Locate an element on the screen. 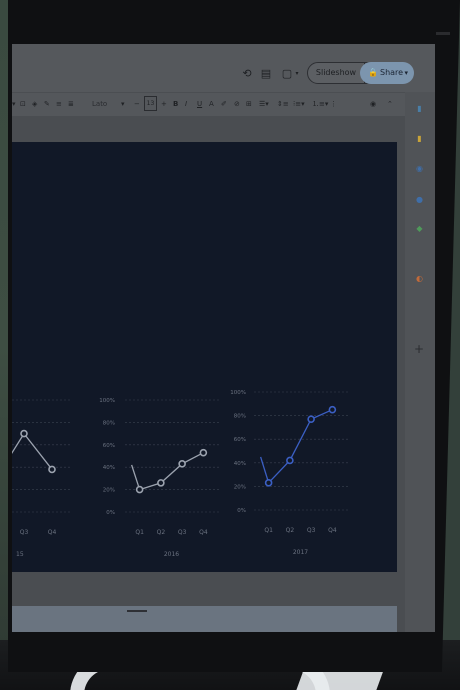  x-axis-label: 2017 is located at coordinates (300, 552).